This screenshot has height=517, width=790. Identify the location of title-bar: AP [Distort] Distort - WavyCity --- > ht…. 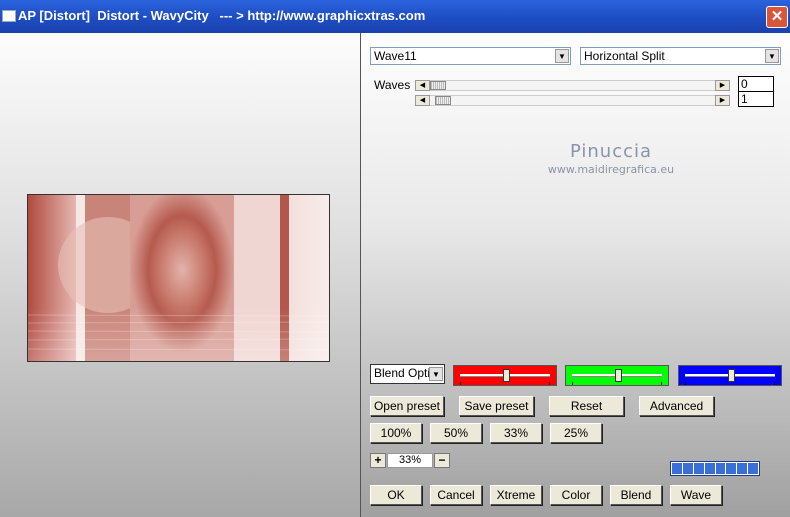
(395, 16).